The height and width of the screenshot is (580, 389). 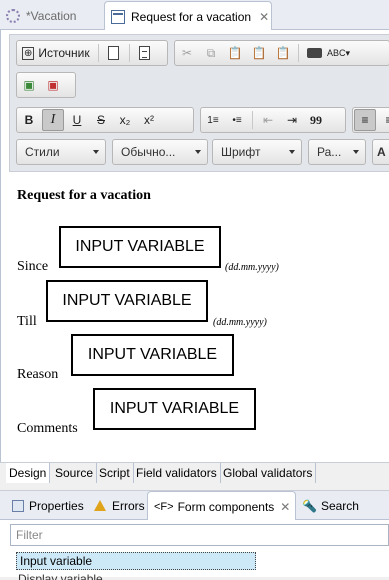 What do you see at coordinates (56, 53) in the screenshot?
I see `source-button: ⊕ Источник` at bounding box center [56, 53].